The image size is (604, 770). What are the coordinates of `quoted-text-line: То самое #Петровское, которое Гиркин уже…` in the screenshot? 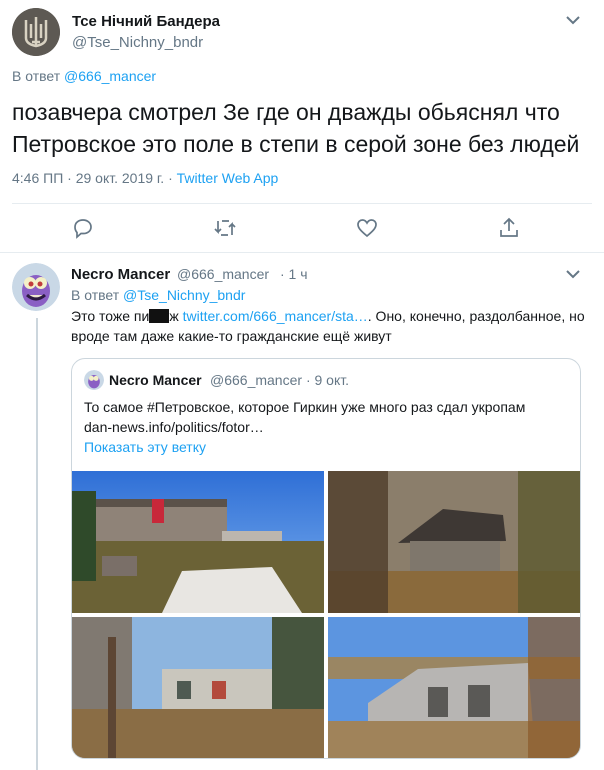 It's located at (305, 407).